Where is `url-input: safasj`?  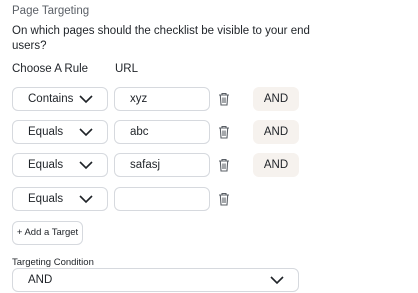
url-input: safasj is located at coordinates (162, 165).